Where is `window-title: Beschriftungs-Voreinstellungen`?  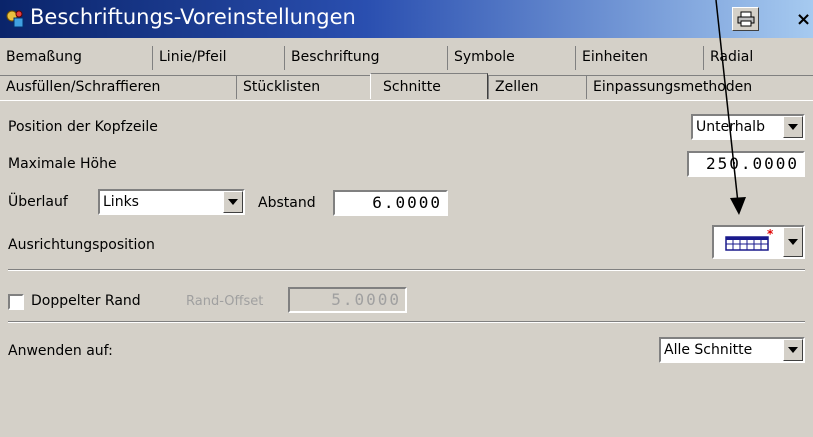
window-title: Beschriftungs-Voreinstellungen is located at coordinates (193, 17).